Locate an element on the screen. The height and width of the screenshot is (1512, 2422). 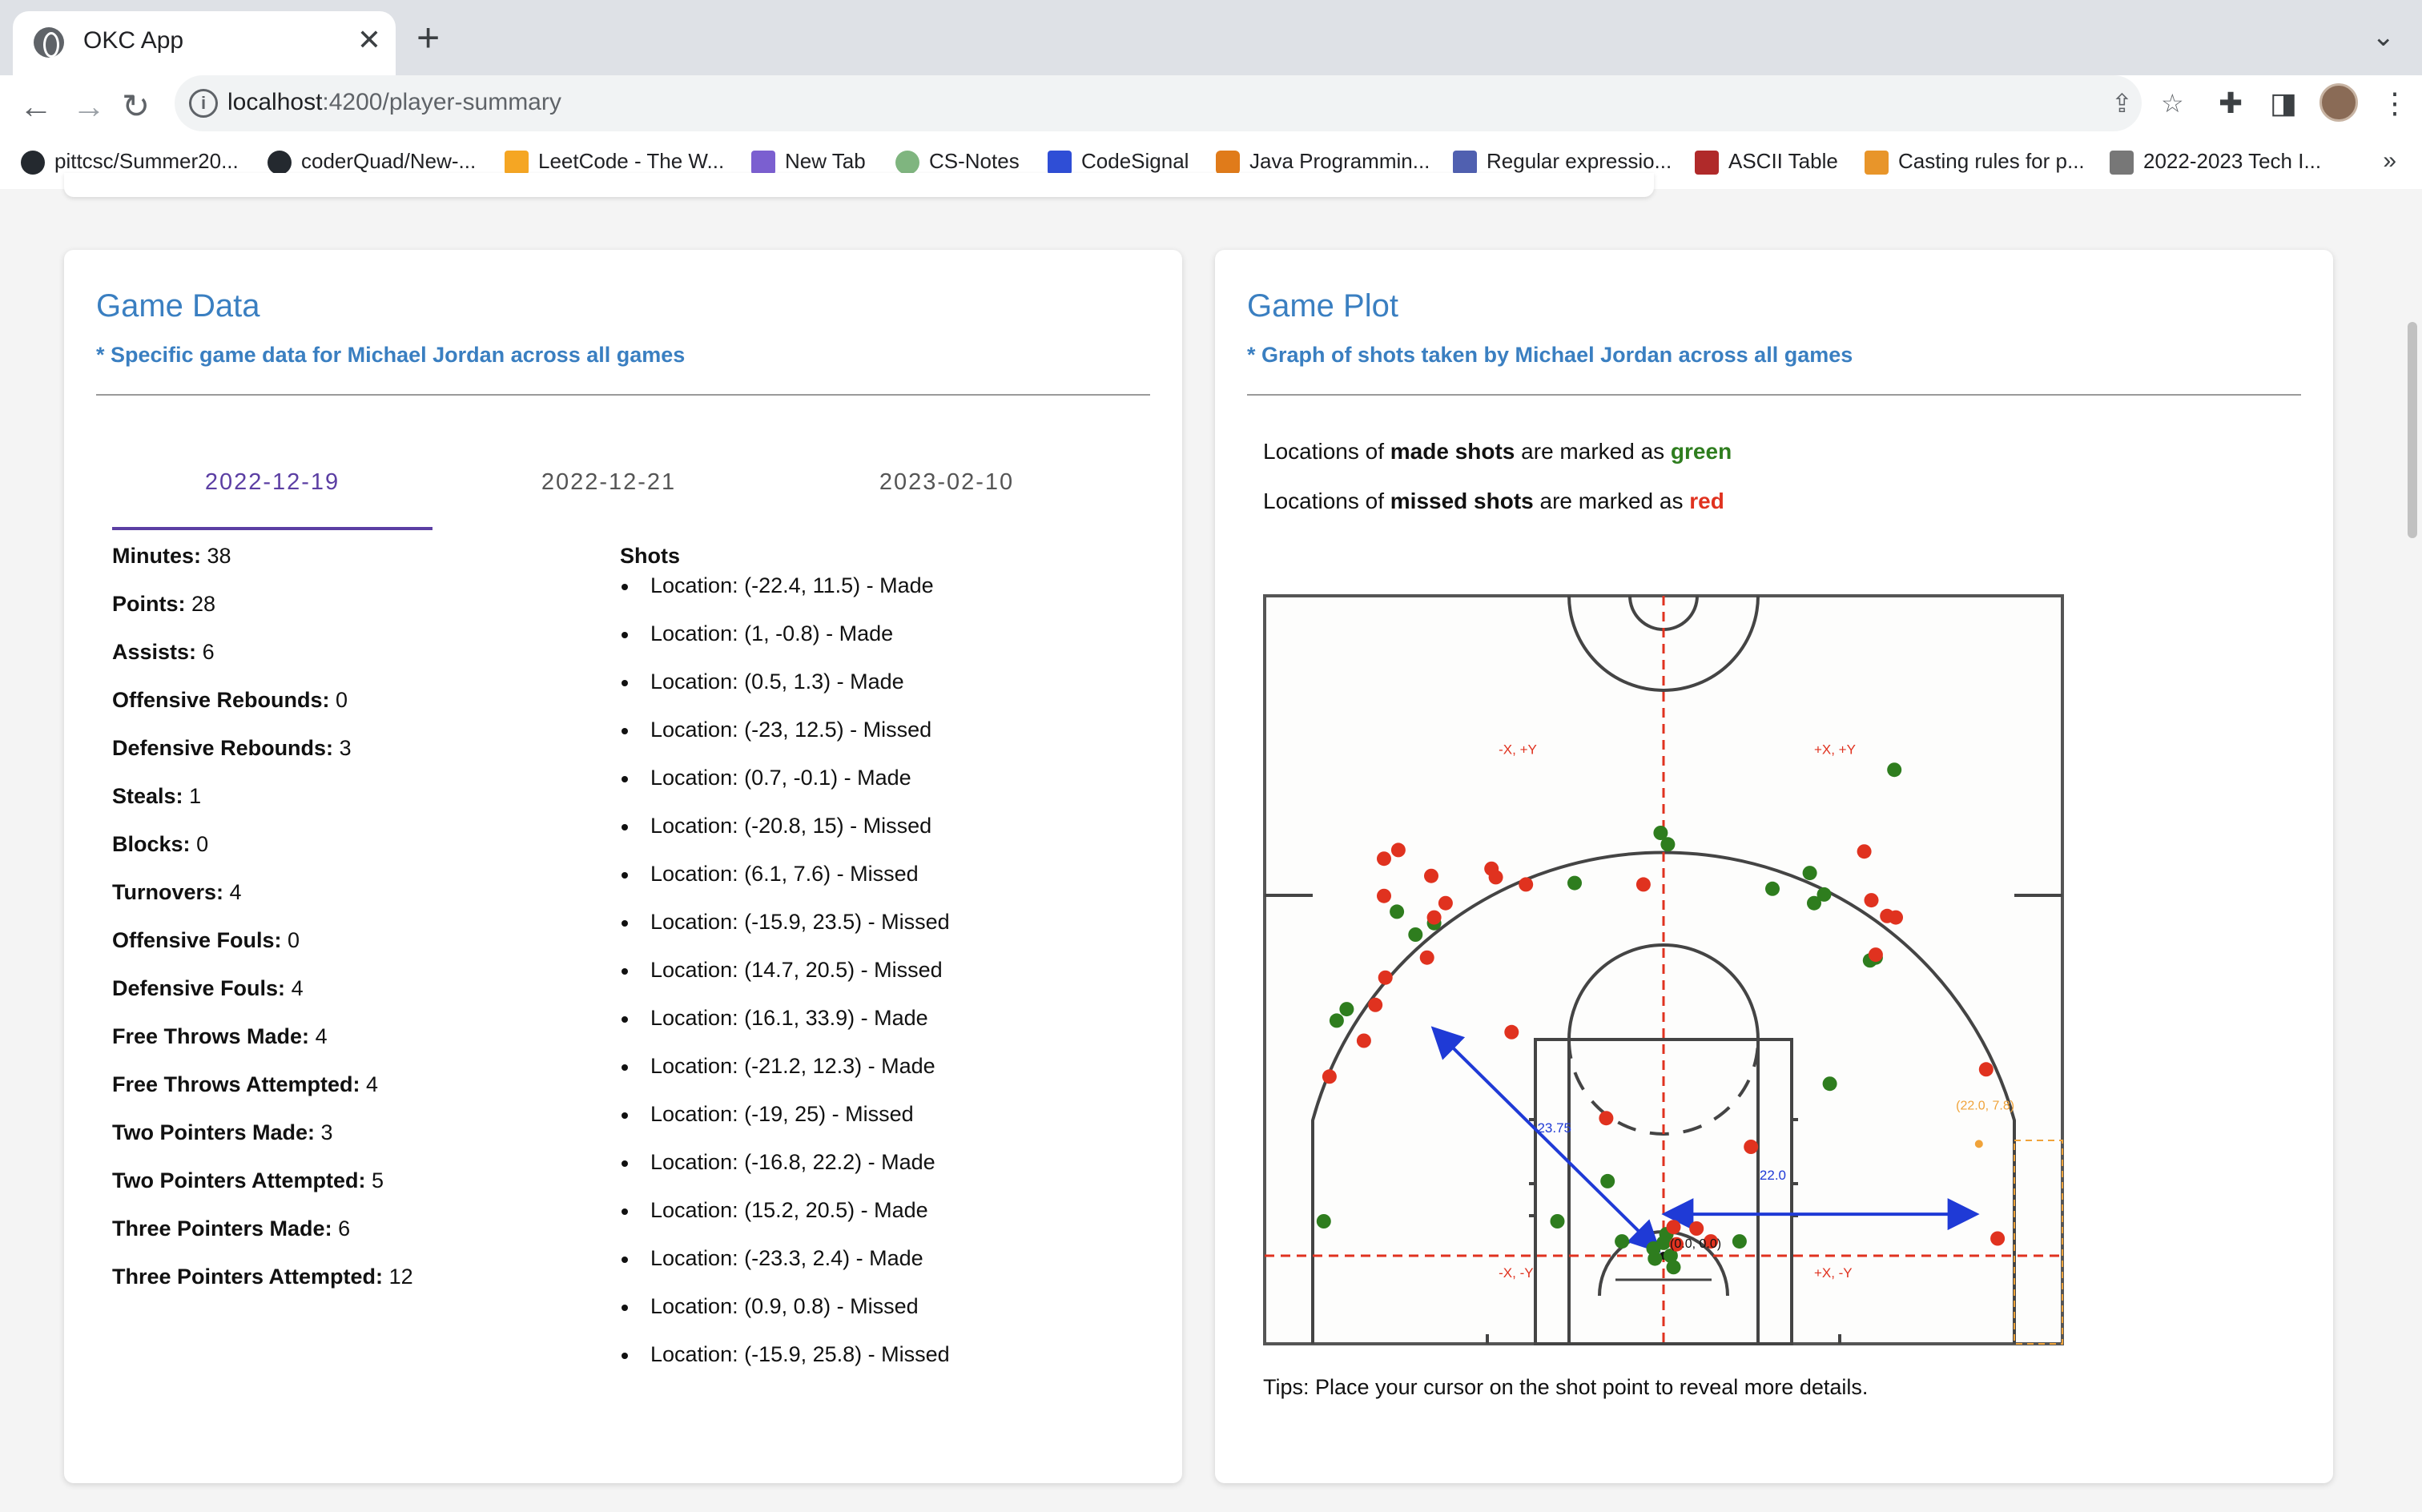
browser-tab: OKC App ✕ is located at coordinates (204, 43).